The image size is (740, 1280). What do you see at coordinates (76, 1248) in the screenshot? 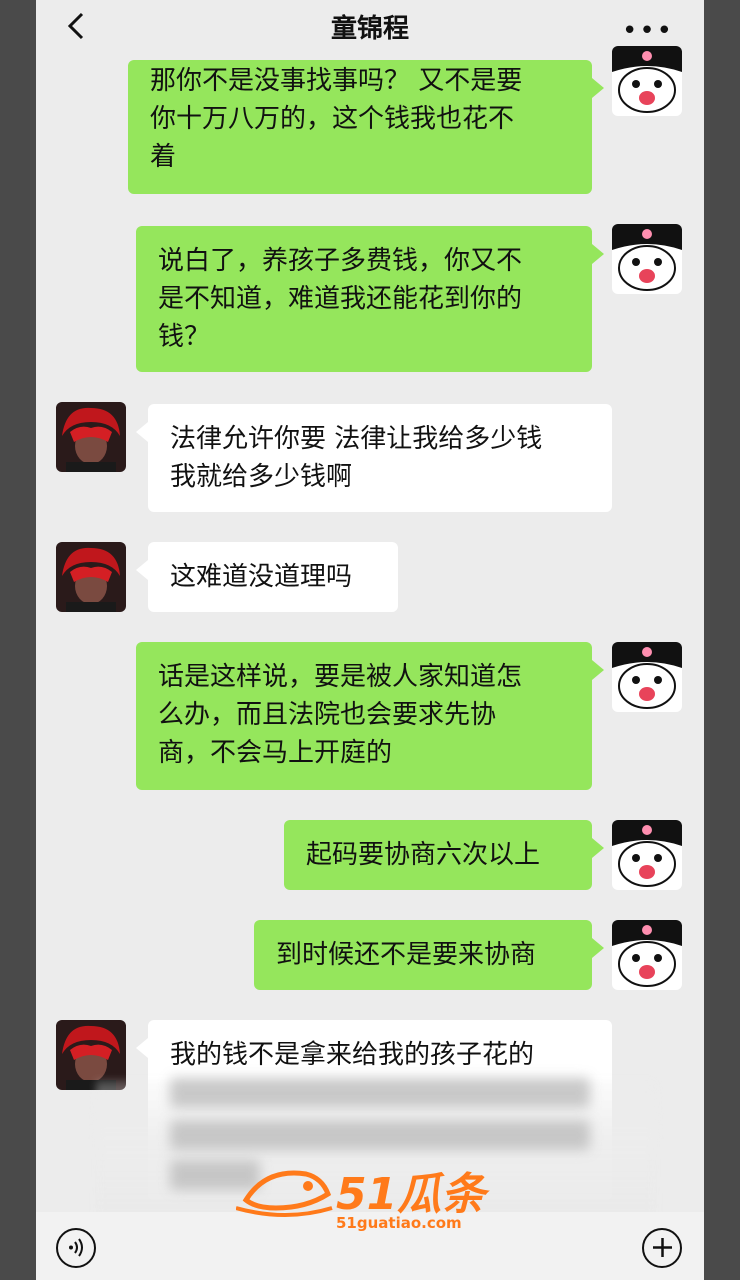
I see `voice-icon` at bounding box center [76, 1248].